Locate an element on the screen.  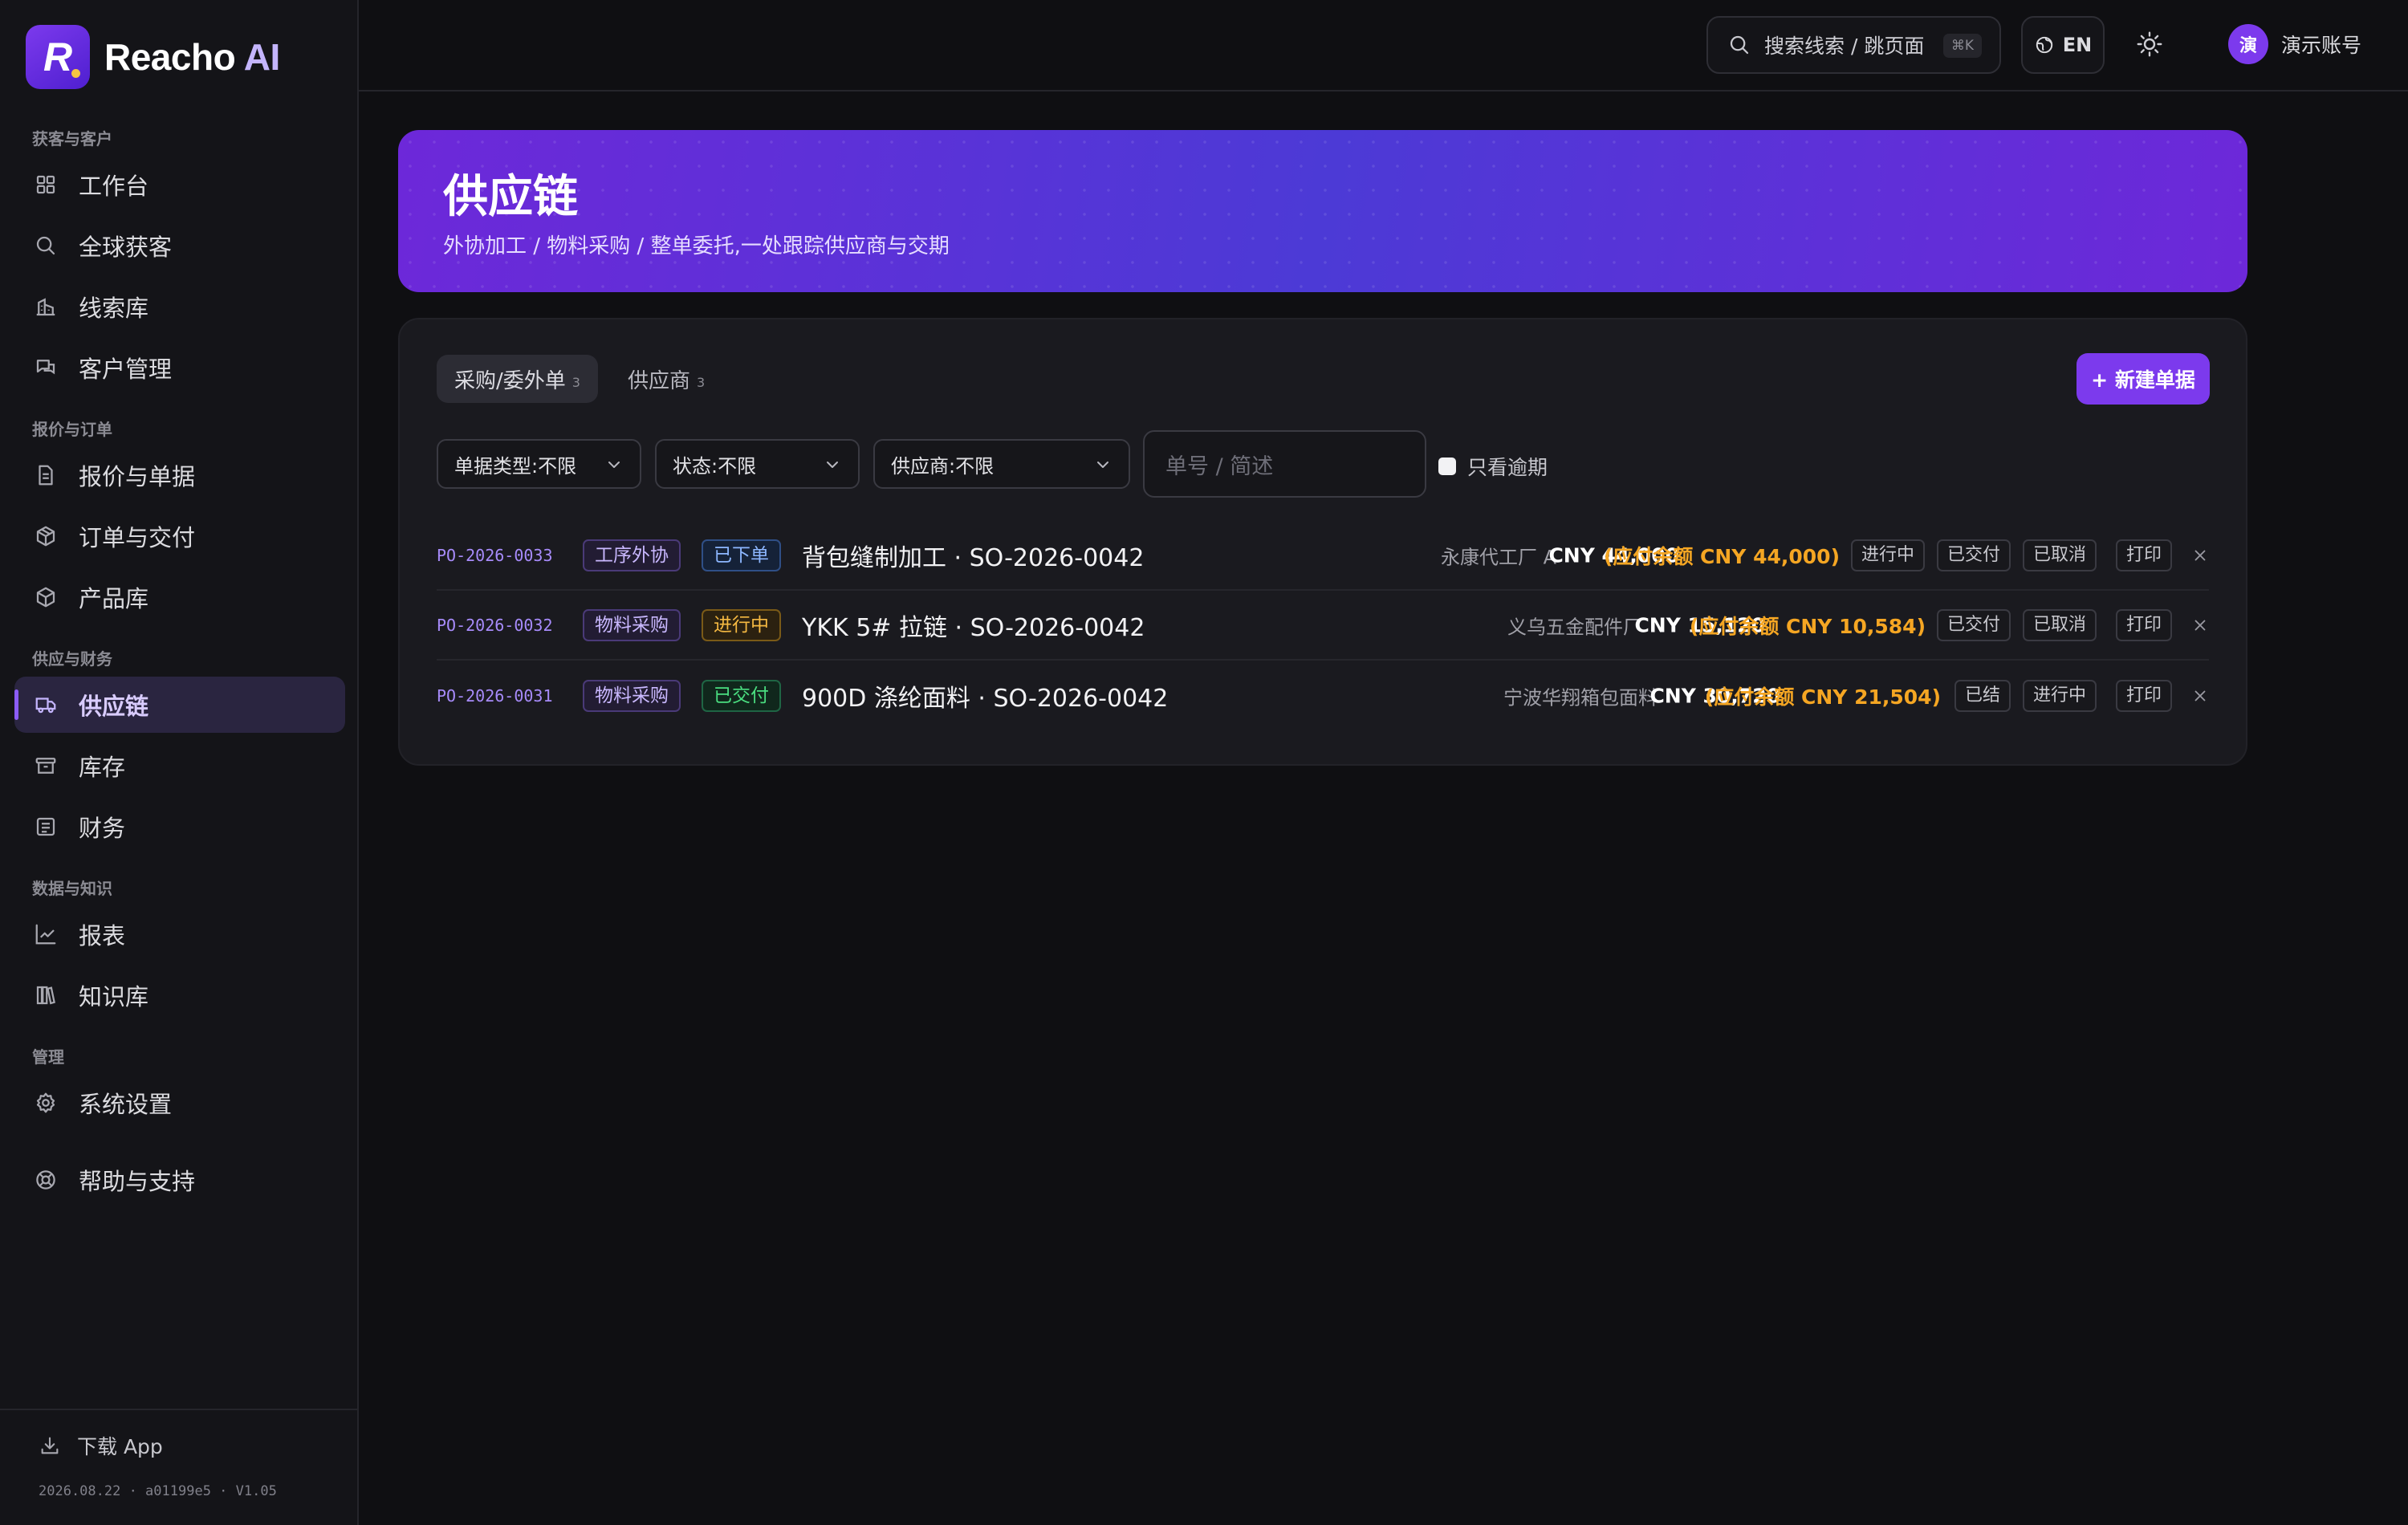
tab-suppliers: 供应商 3 is located at coordinates (666, 379).